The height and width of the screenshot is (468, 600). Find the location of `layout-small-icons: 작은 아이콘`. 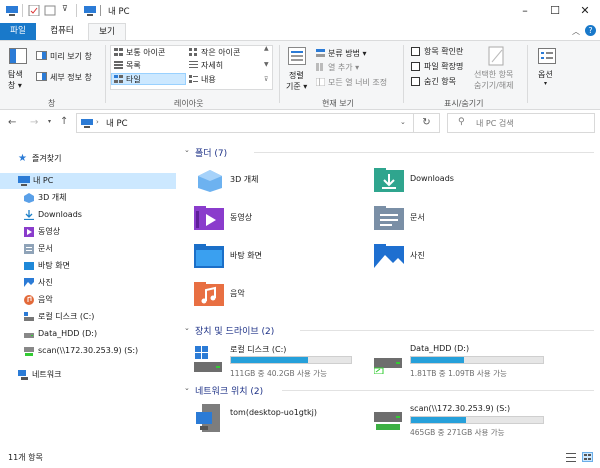

layout-small-icons: 작은 아이콘 is located at coordinates (220, 52).